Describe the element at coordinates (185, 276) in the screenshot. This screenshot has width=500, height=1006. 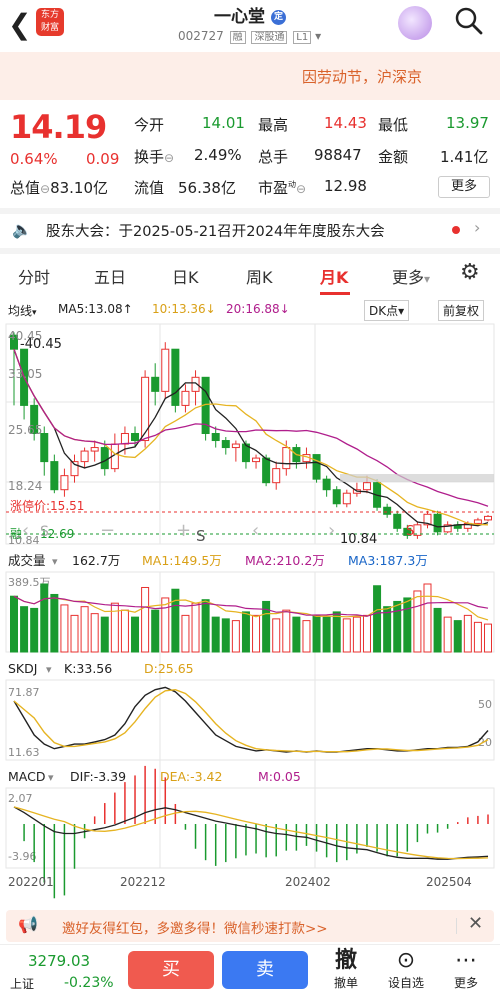
I see `tab-daily-k: 日K` at that location.